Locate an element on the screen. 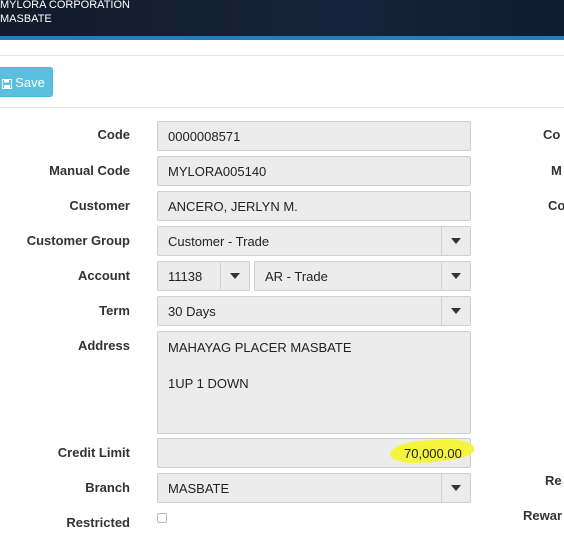 The width and height of the screenshot is (564, 543). company-line1: MYLORA CORPORATION is located at coordinates (65, 5).